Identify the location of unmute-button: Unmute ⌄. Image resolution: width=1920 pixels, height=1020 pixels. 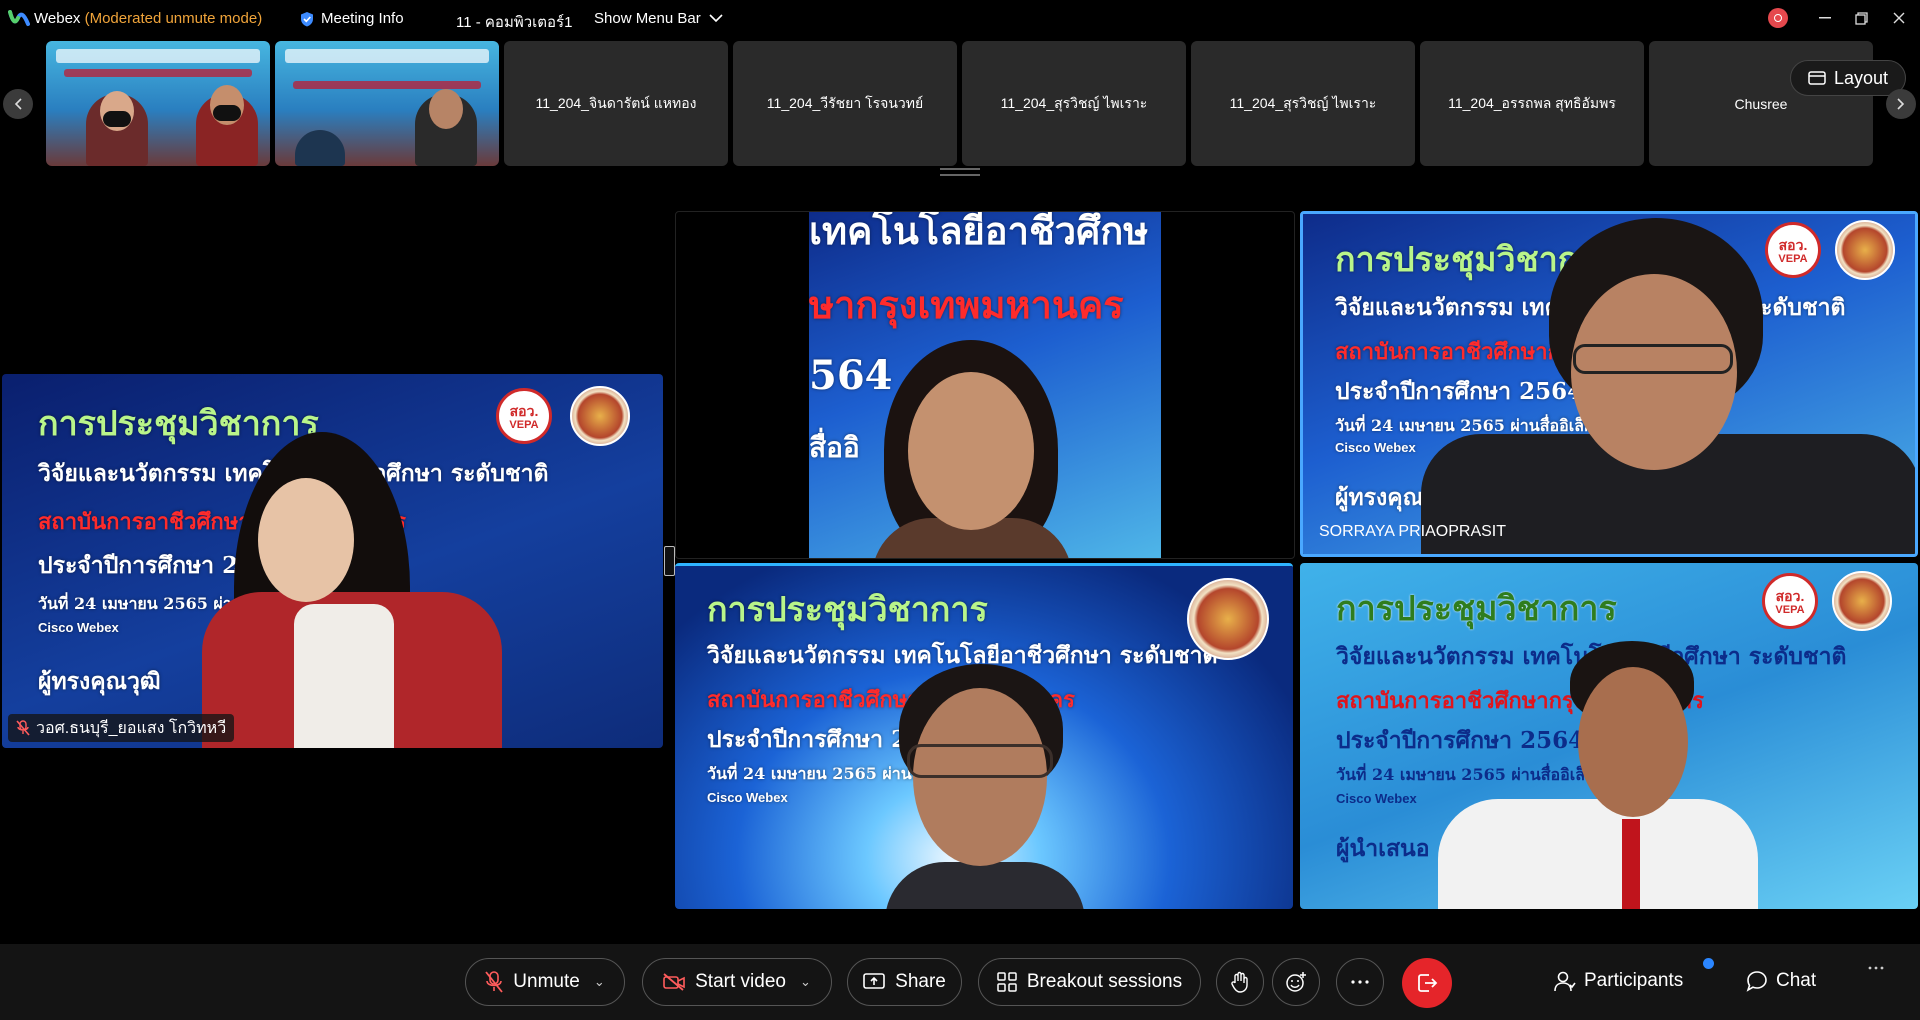
(545, 982).